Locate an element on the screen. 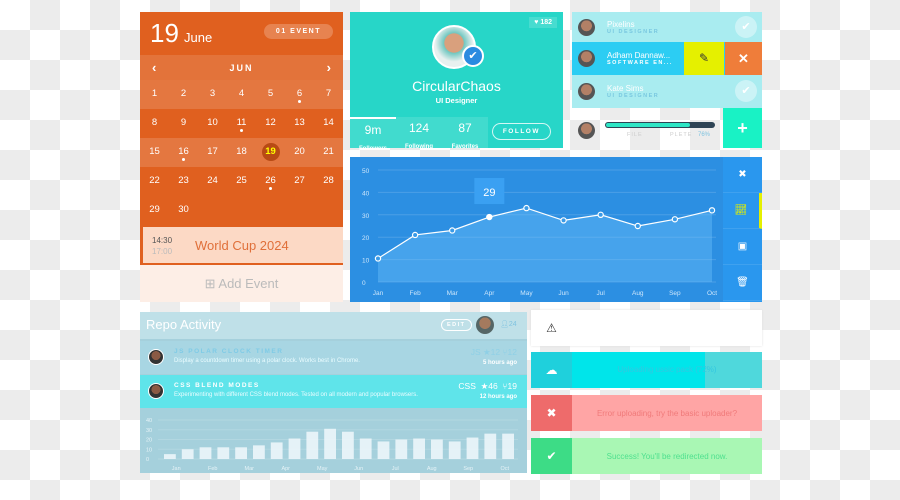 The width and height of the screenshot is (900, 500). calendar-day-cell: 25 is located at coordinates (241, 181).